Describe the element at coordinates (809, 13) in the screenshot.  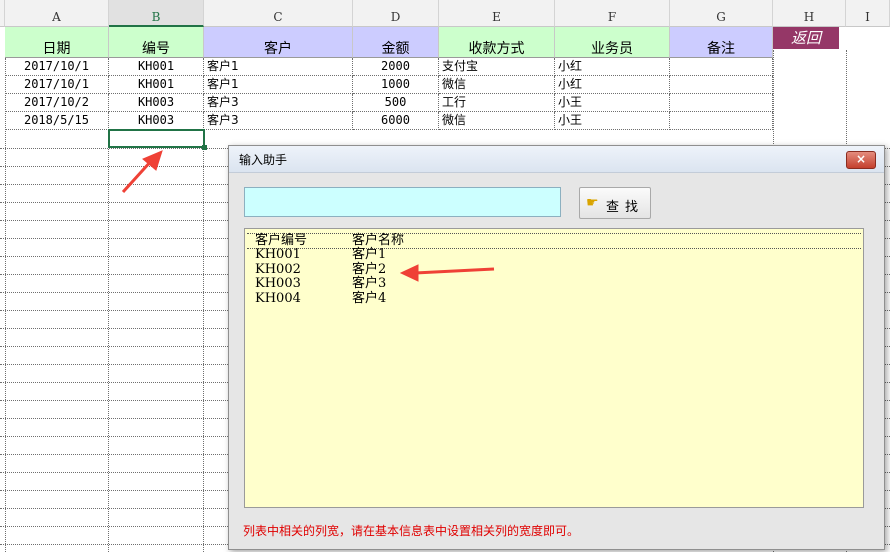
I see `column-header-h: H` at that location.